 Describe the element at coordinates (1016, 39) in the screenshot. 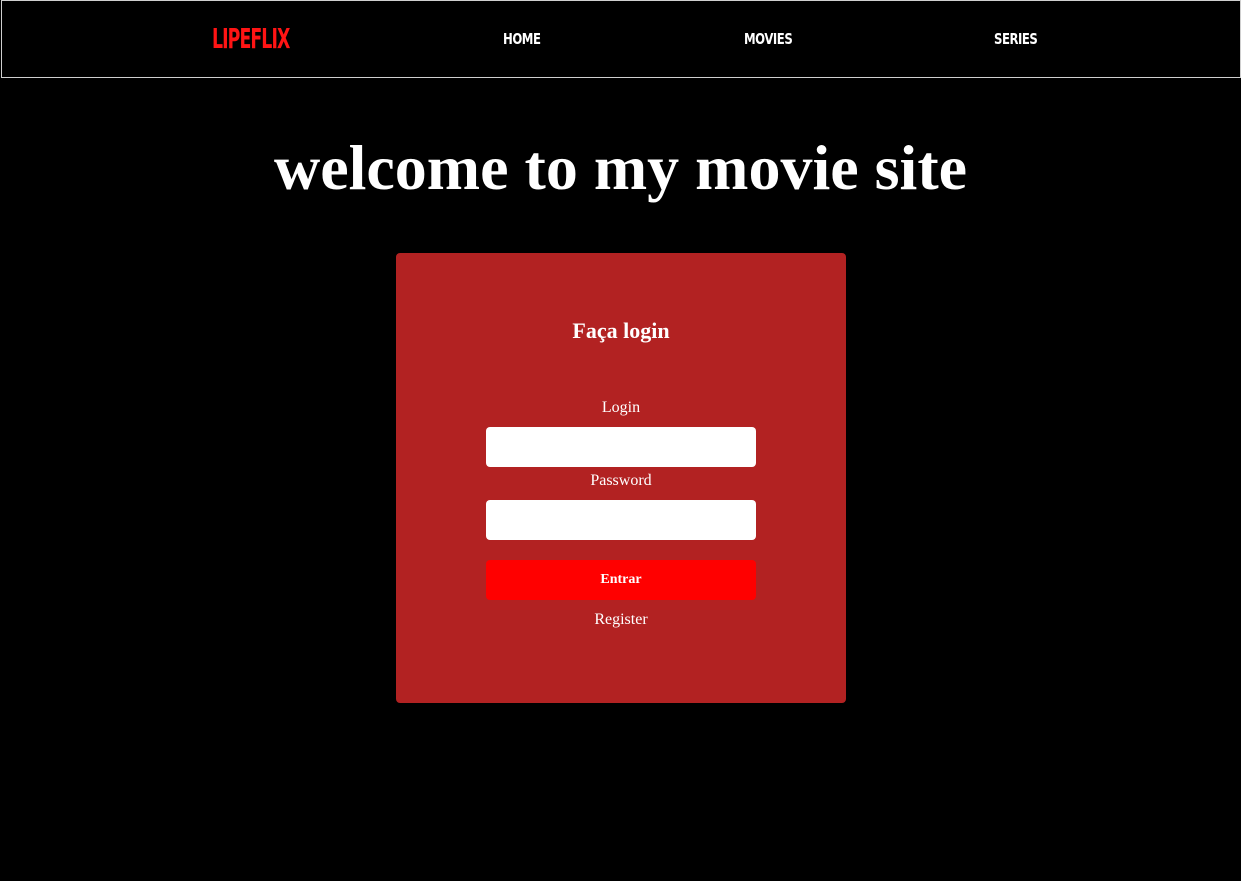

I see `nav-link-series: SERIES` at that location.